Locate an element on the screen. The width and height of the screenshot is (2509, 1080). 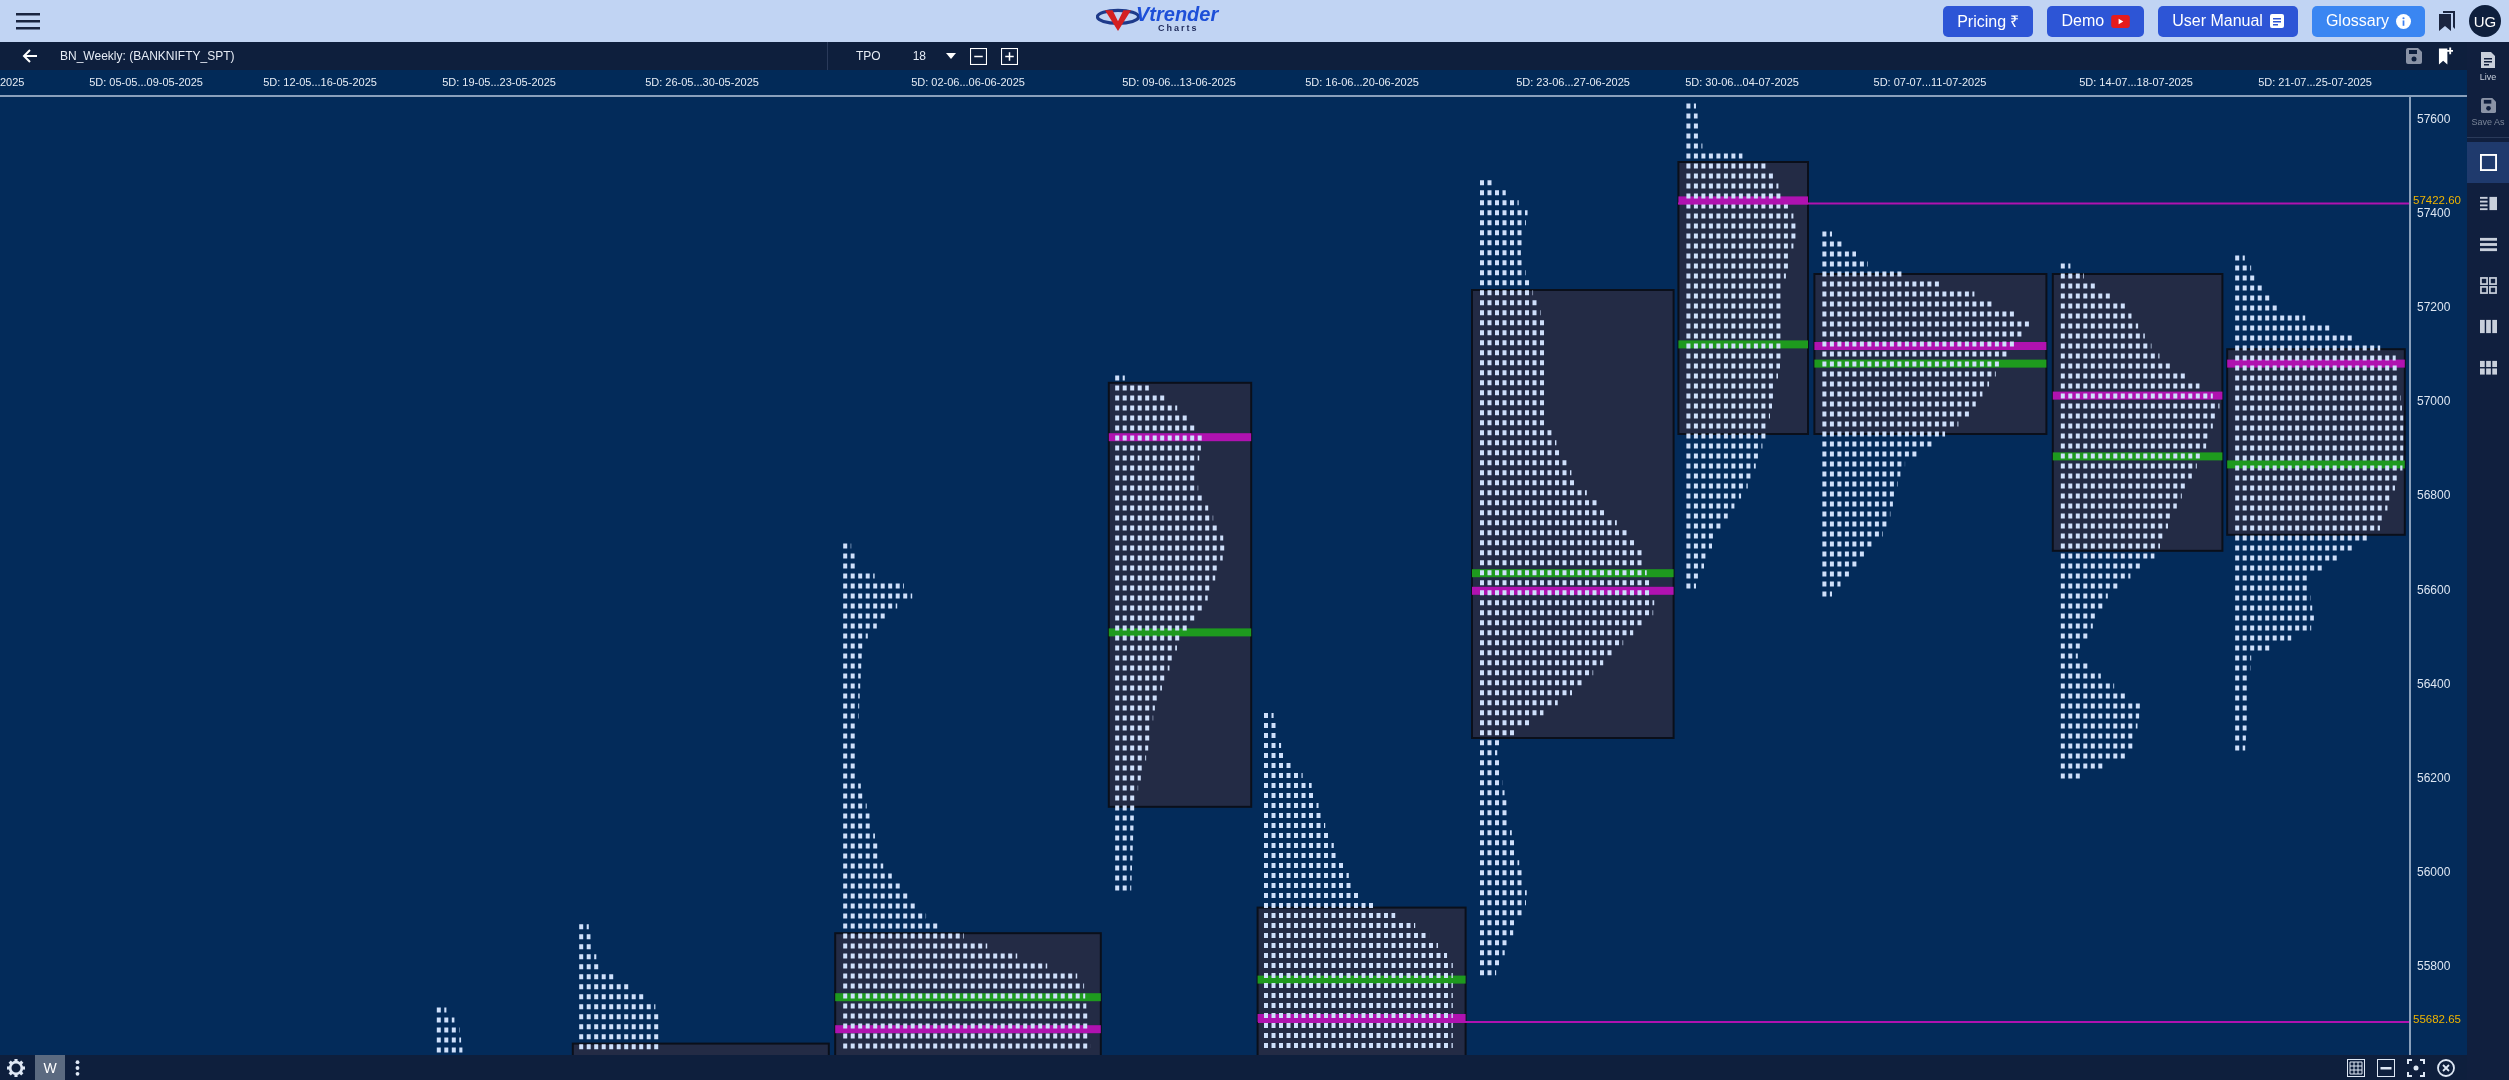
date-label: 5D: 02-06...06-06-2025 is located at coordinates (968, 82).